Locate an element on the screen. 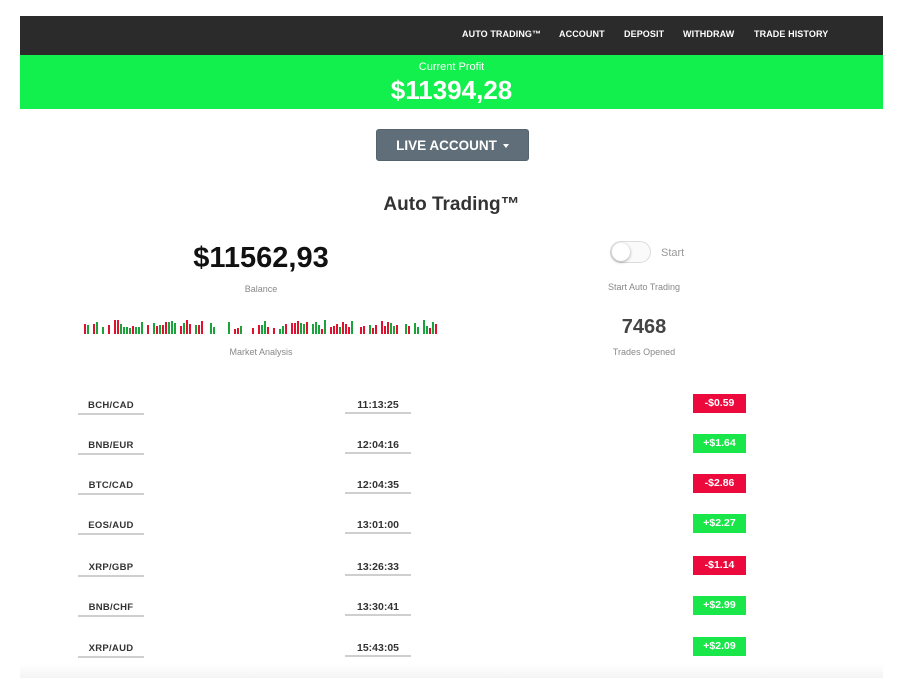  page-title: Auto Trading™ is located at coordinates (451, 204).